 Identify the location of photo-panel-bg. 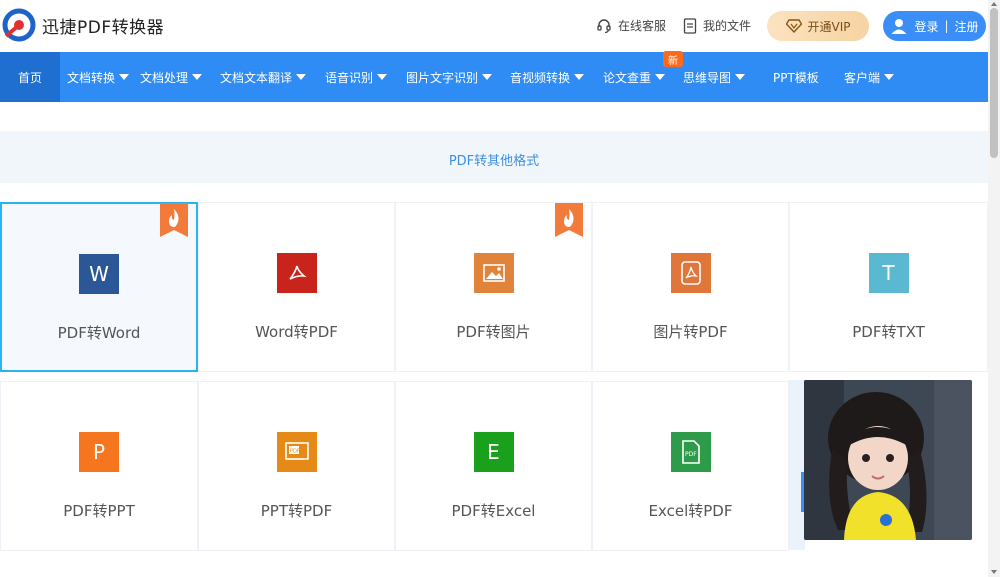
(797, 465).